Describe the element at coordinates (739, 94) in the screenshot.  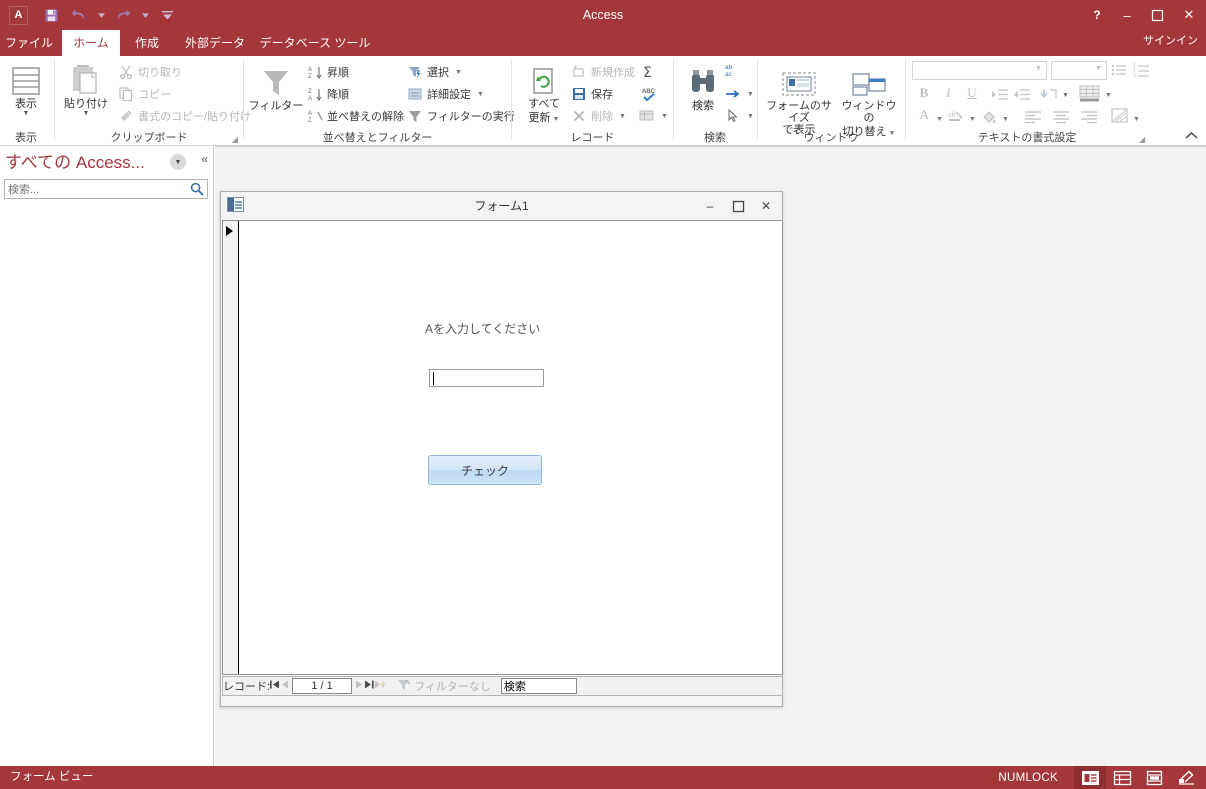
I see `goto-item: ▼` at that location.